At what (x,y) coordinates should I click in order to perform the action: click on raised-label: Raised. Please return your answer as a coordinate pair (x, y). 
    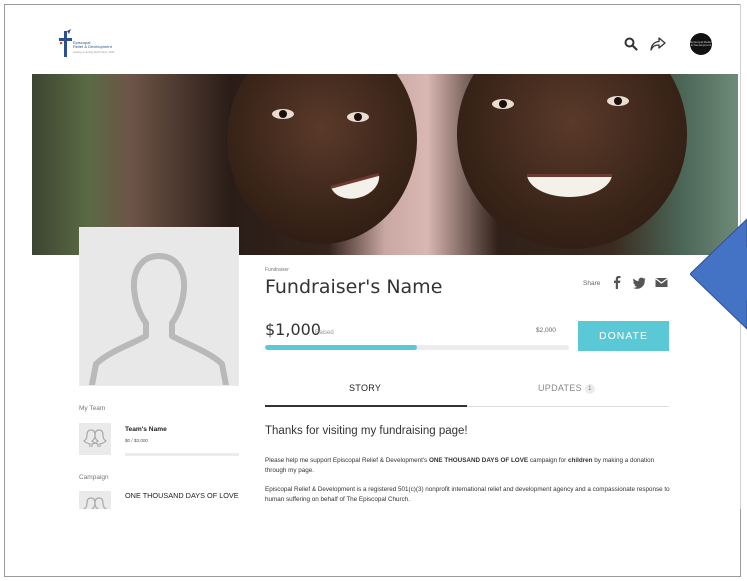
    Looking at the image, I should click on (324, 333).